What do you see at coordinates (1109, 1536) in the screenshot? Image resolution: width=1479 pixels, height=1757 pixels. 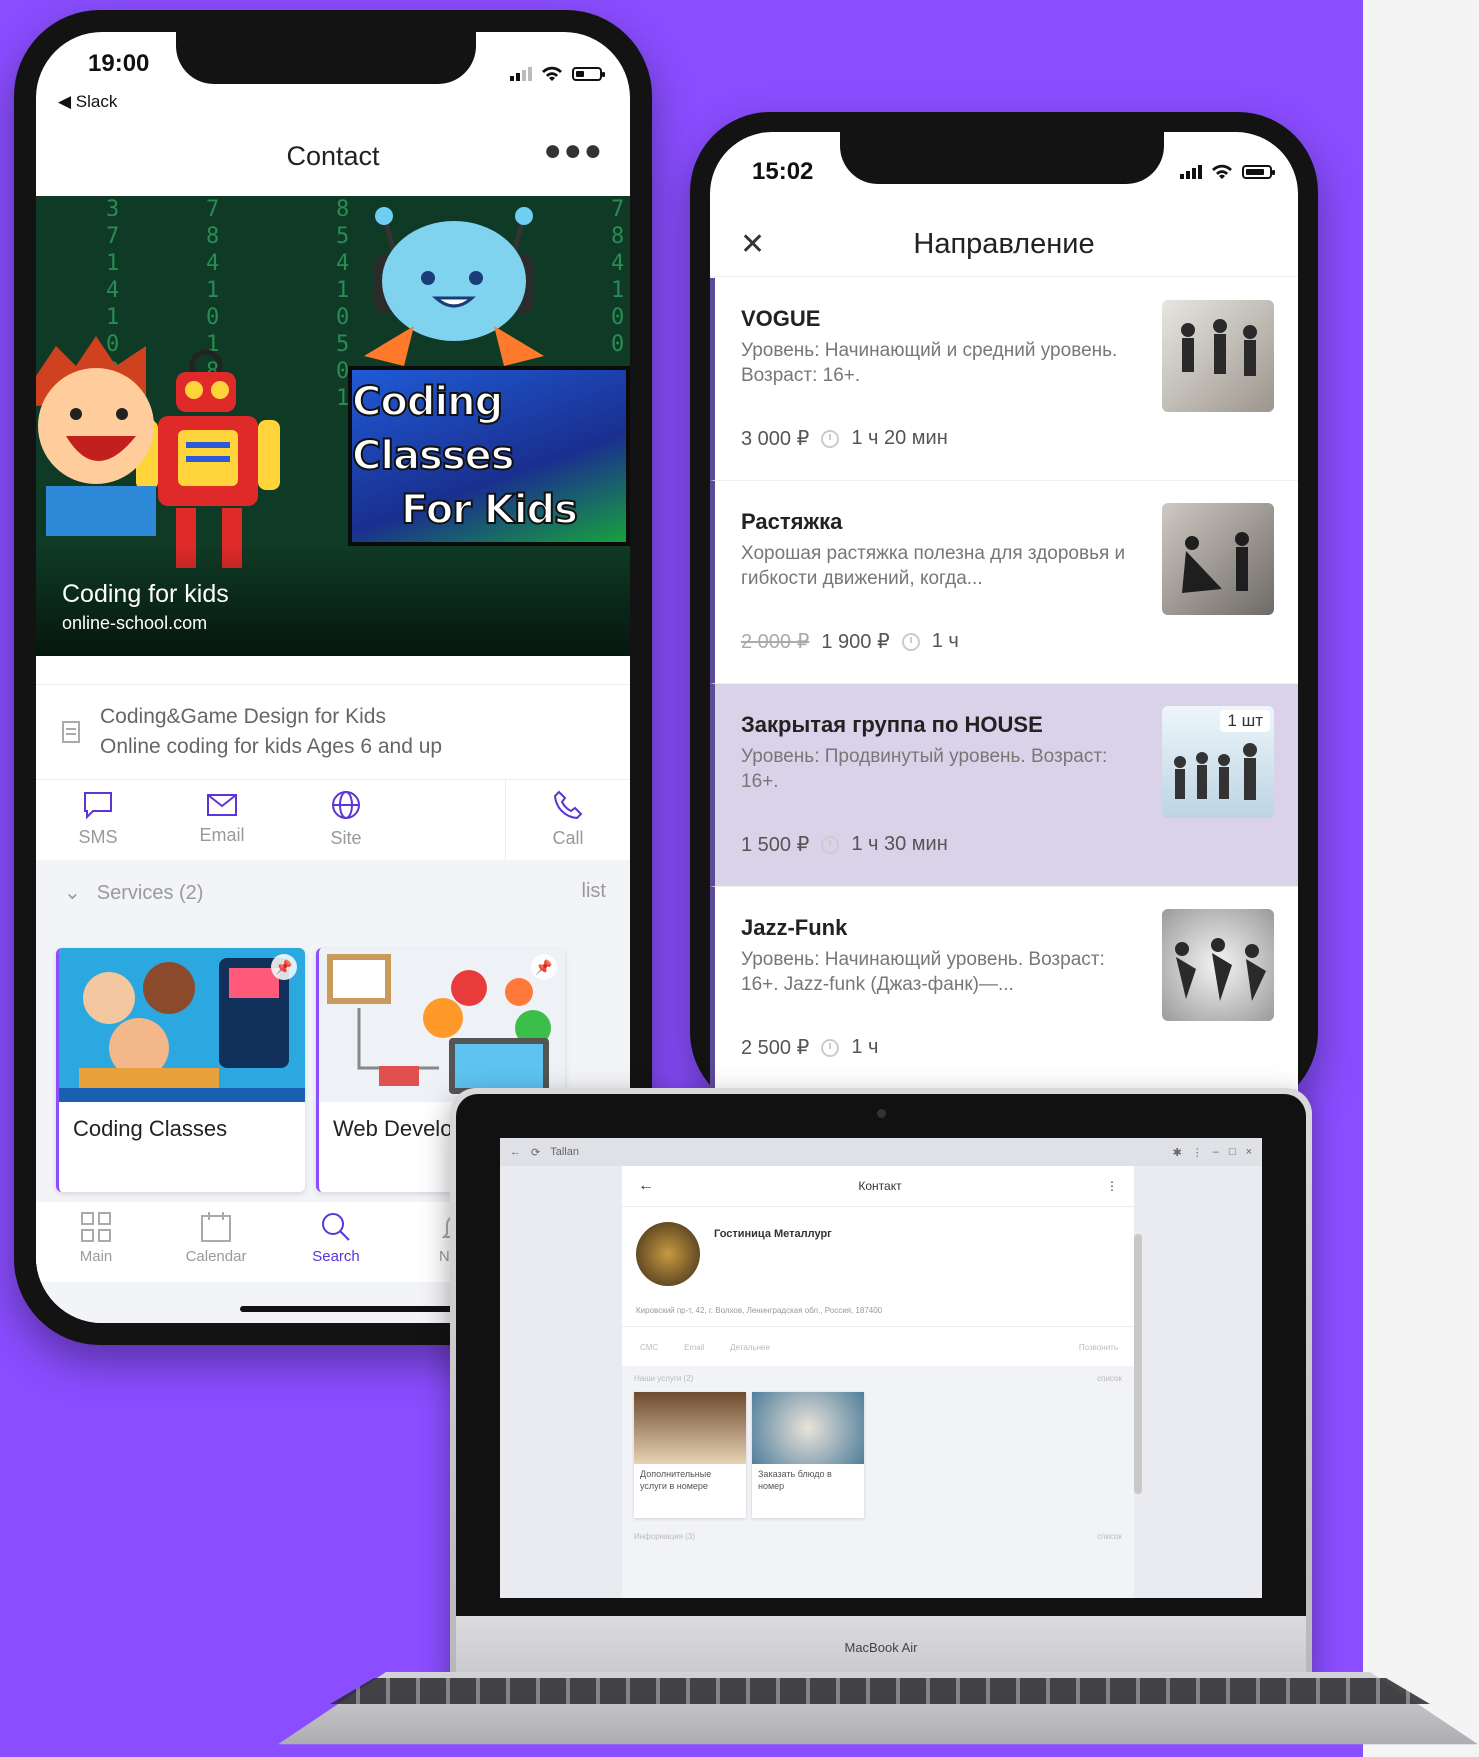 I see `info-list-link: список` at bounding box center [1109, 1536].